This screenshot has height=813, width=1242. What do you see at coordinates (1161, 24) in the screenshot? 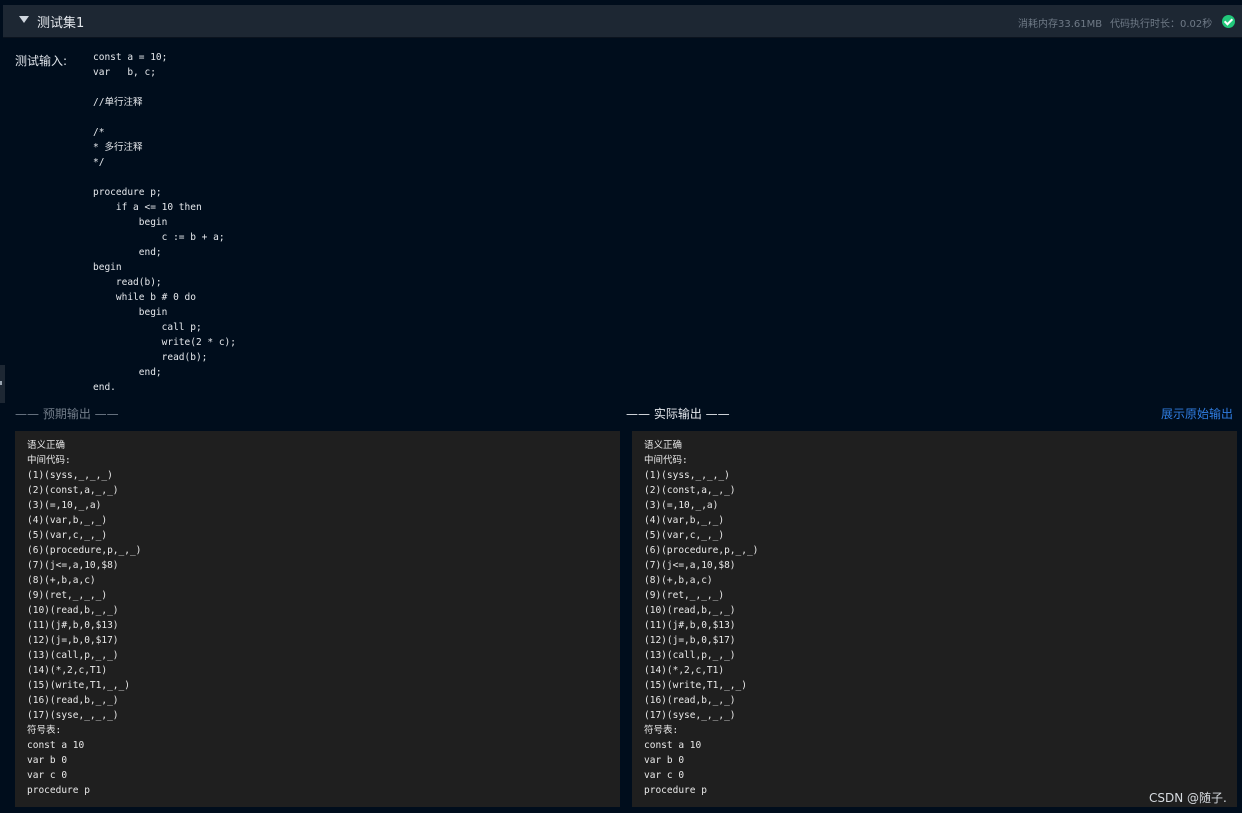
I see `execution-time: 代码执行时长：0.02秒` at bounding box center [1161, 24].